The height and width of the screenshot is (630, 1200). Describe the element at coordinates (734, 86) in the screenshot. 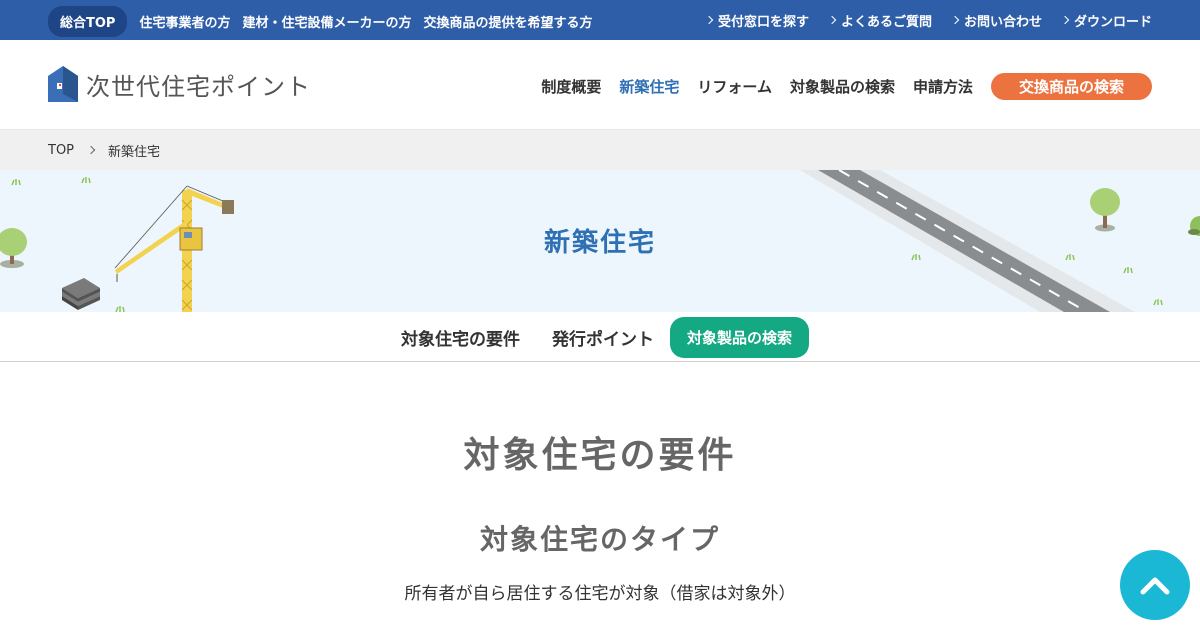

I see `nav-item-reform: リフォーム` at that location.